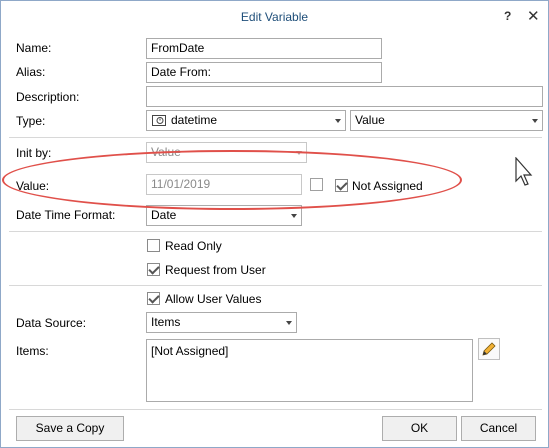  Describe the element at coordinates (153, 245) in the screenshot. I see `read-only-checkbox` at that location.